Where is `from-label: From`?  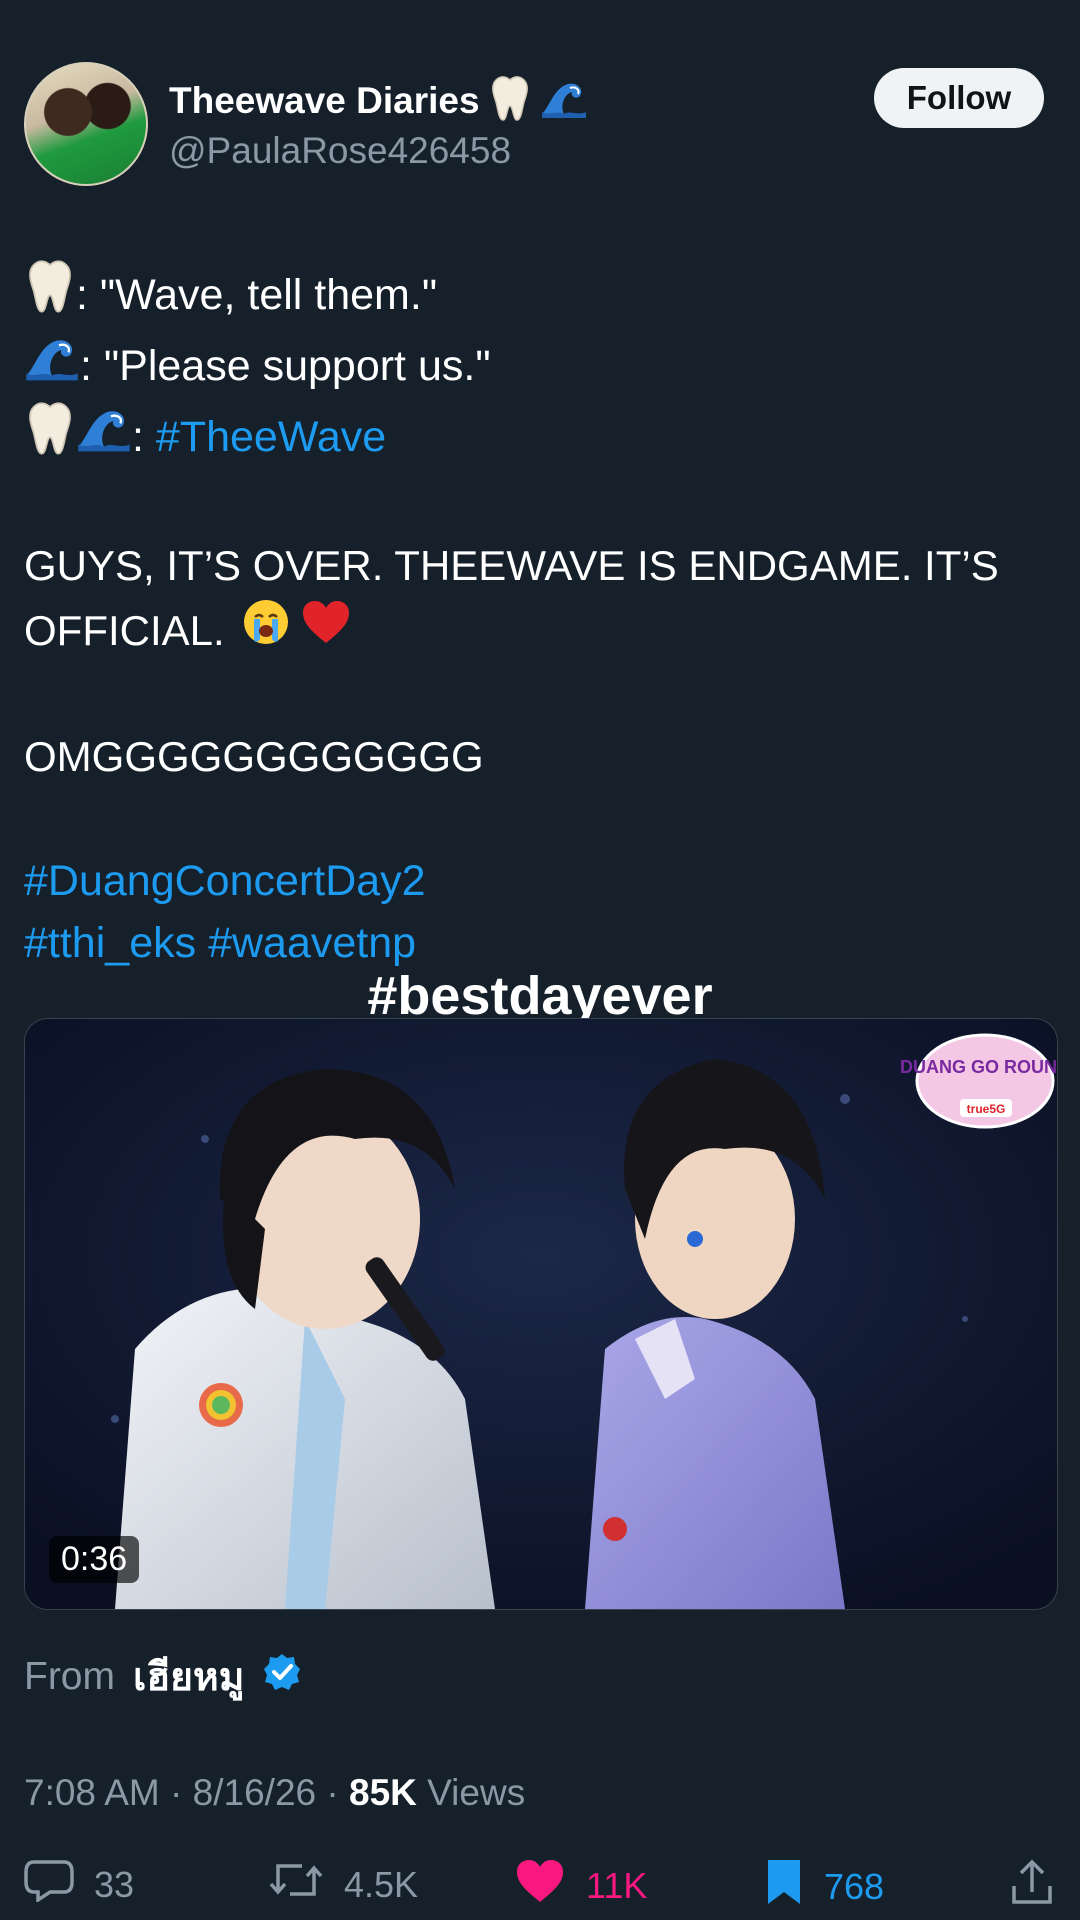
from-label: From is located at coordinates (69, 1676).